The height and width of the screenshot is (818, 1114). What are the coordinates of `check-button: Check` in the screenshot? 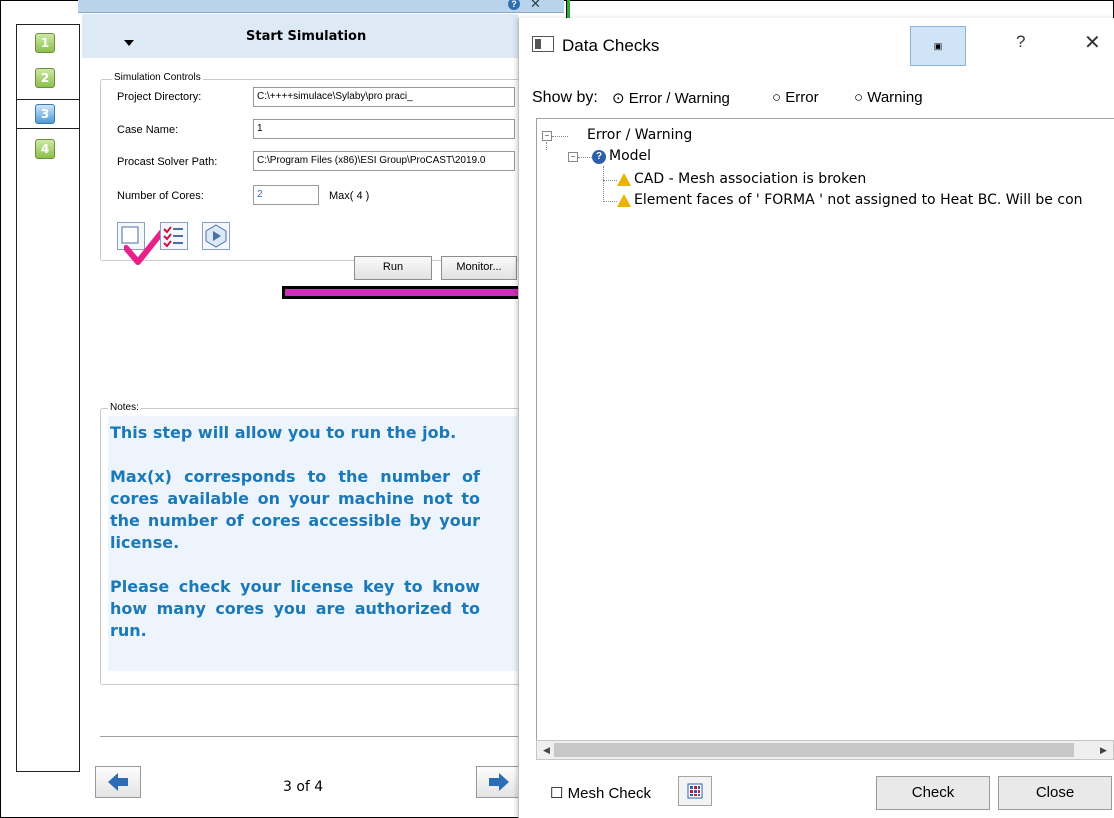 It's located at (933, 793).